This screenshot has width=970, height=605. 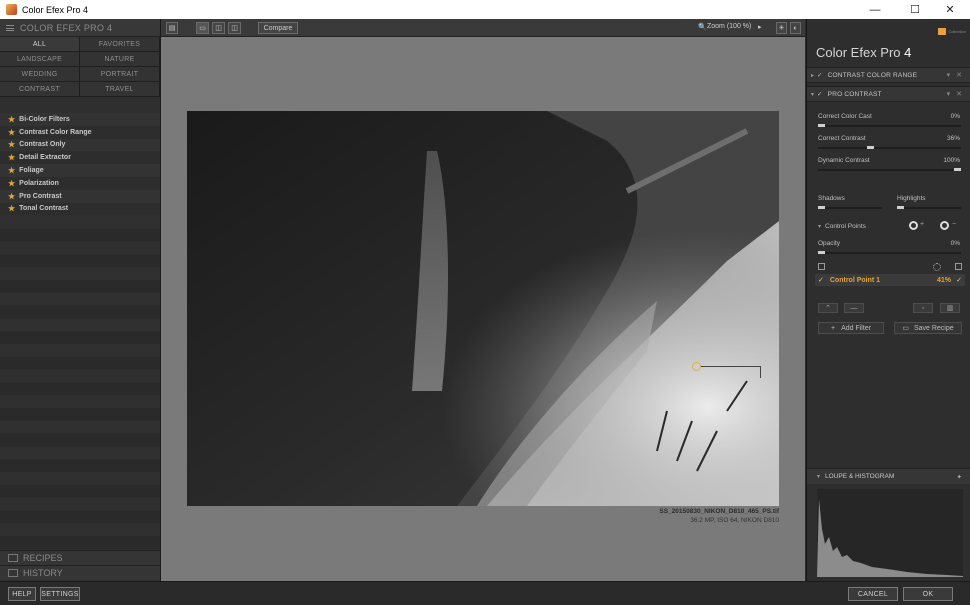 What do you see at coordinates (43, 573) in the screenshot?
I see `history-label: HISTORY` at bounding box center [43, 573].